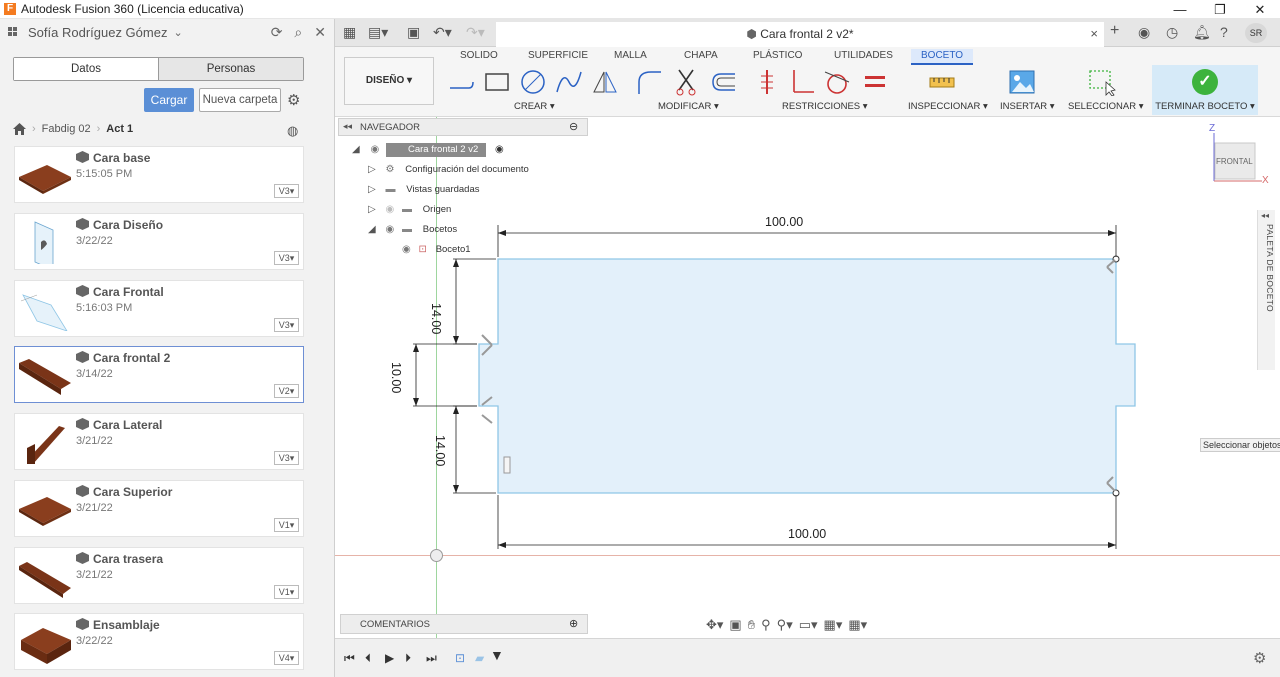 This screenshot has height=677, width=1280. Describe the element at coordinates (1234, 161) in the screenshot. I see `view-cube-face-label: FRONTAL` at that location.